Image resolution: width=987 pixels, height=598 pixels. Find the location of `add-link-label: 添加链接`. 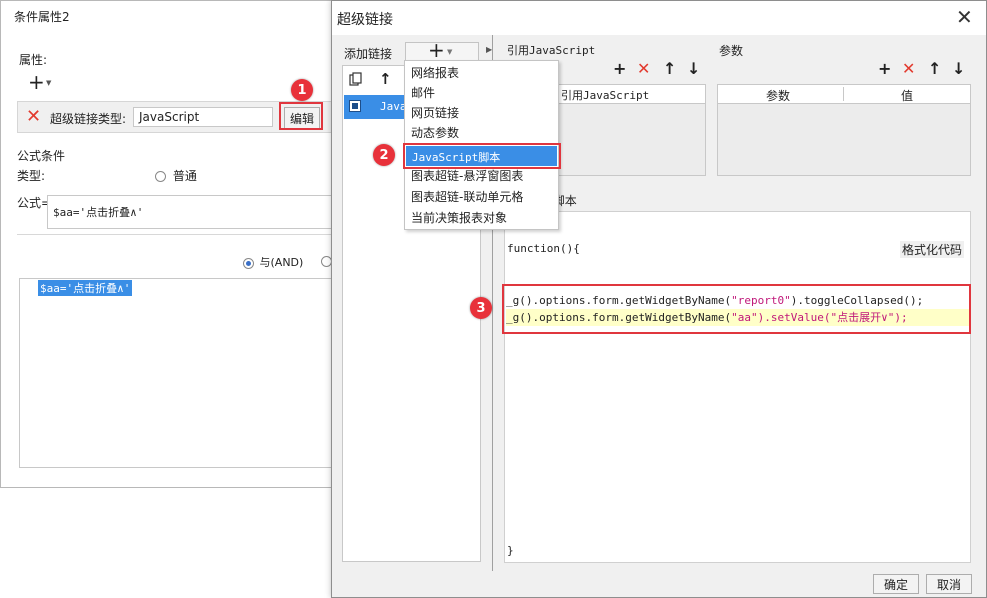

add-link-label: 添加链接 is located at coordinates (368, 54).